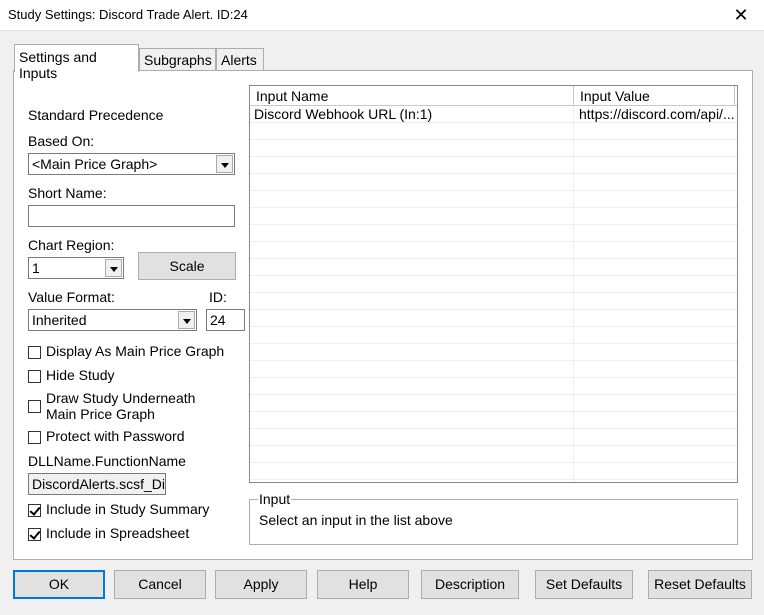 Image resolution: width=764 pixels, height=615 pixels. What do you see at coordinates (76, 268) in the screenshot?
I see `chart-region-dropdown: 1` at bounding box center [76, 268].